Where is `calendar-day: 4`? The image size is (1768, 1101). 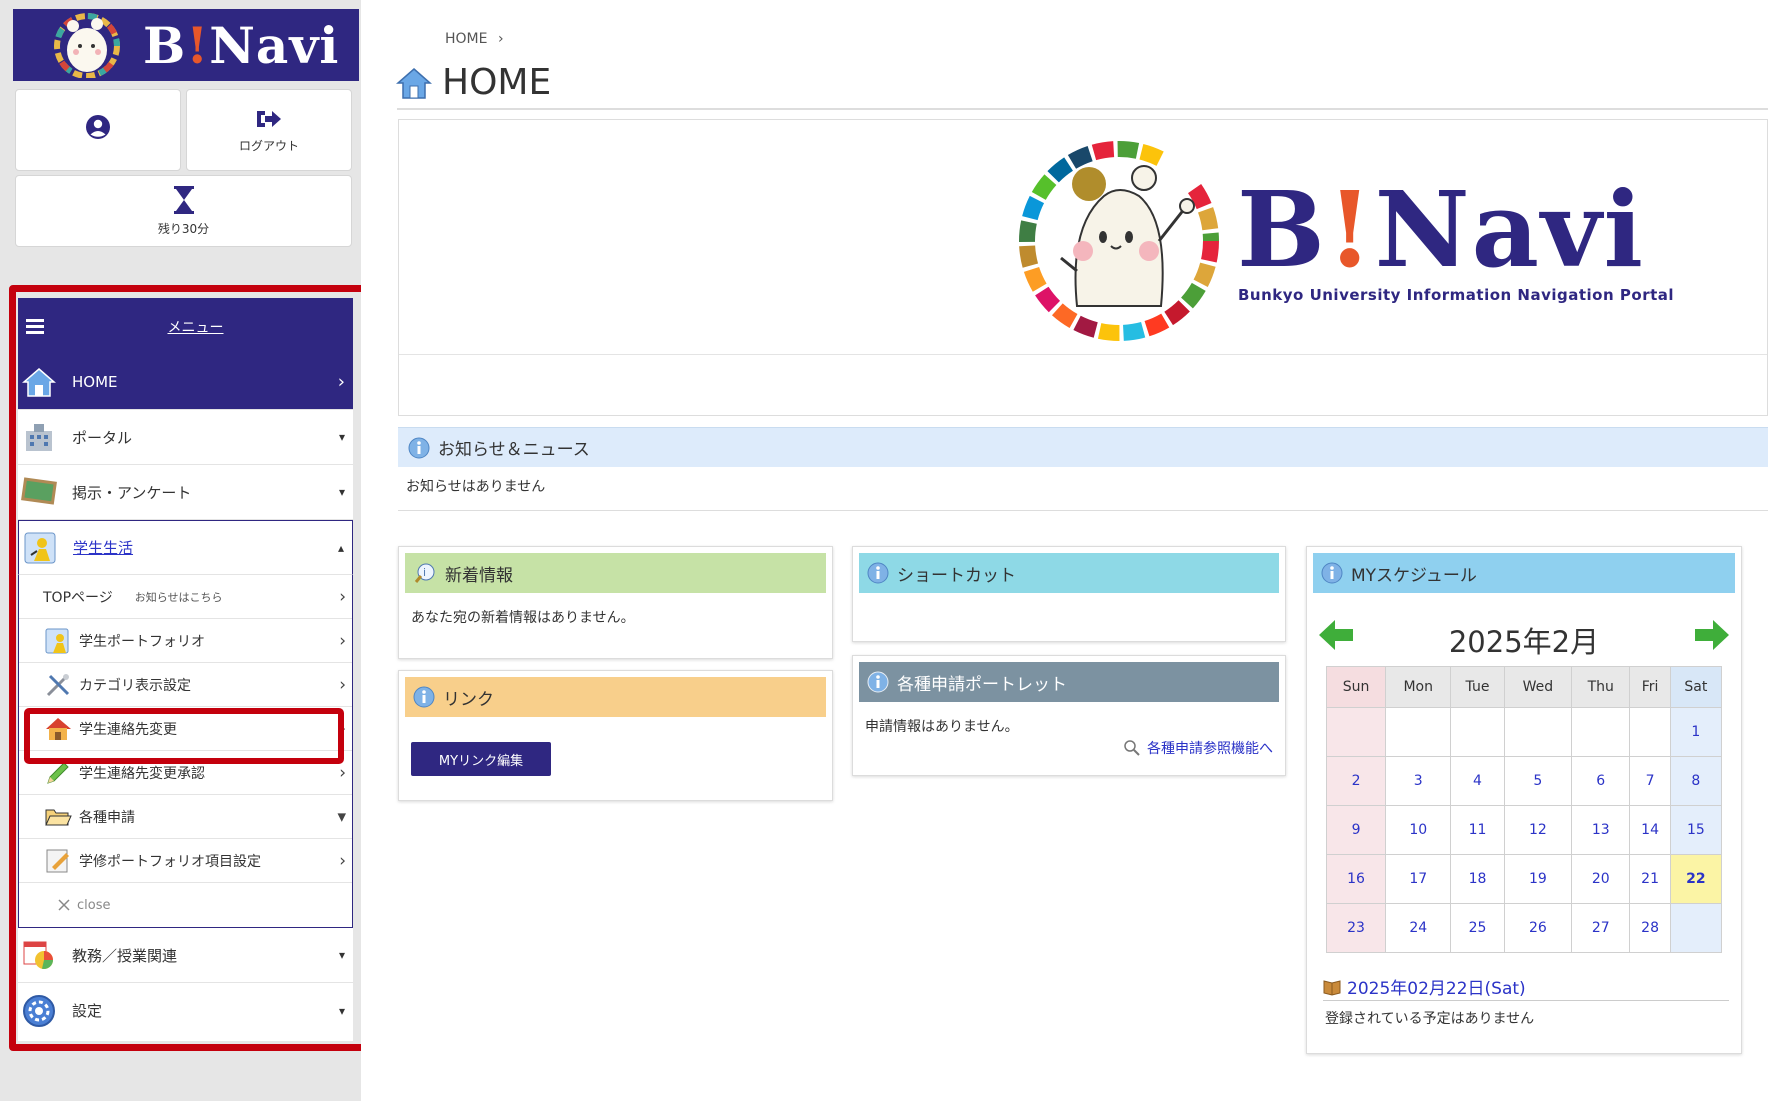
calendar-day: 4 is located at coordinates (1477, 781).